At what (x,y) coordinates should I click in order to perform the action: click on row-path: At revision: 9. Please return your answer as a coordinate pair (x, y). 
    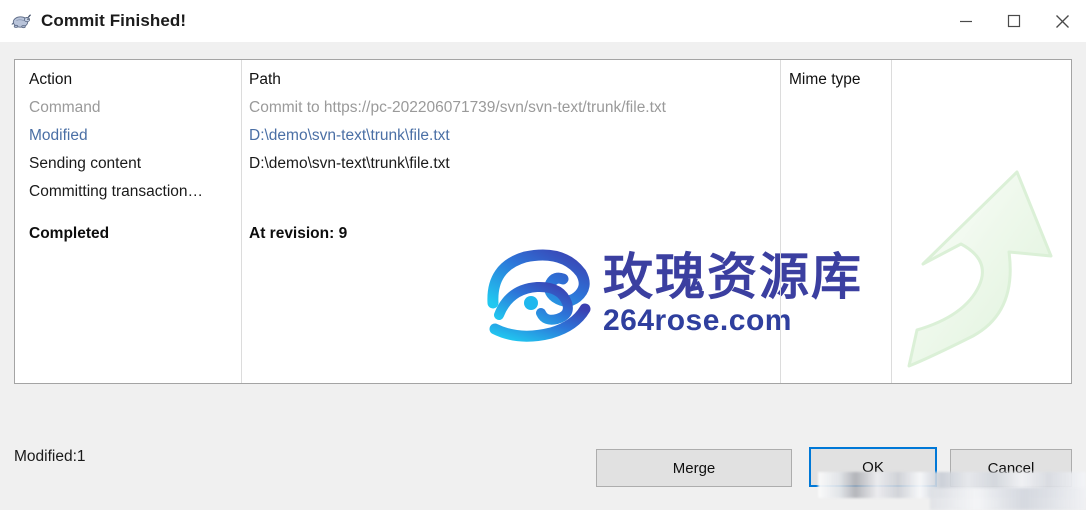
    Looking at the image, I should click on (298, 233).